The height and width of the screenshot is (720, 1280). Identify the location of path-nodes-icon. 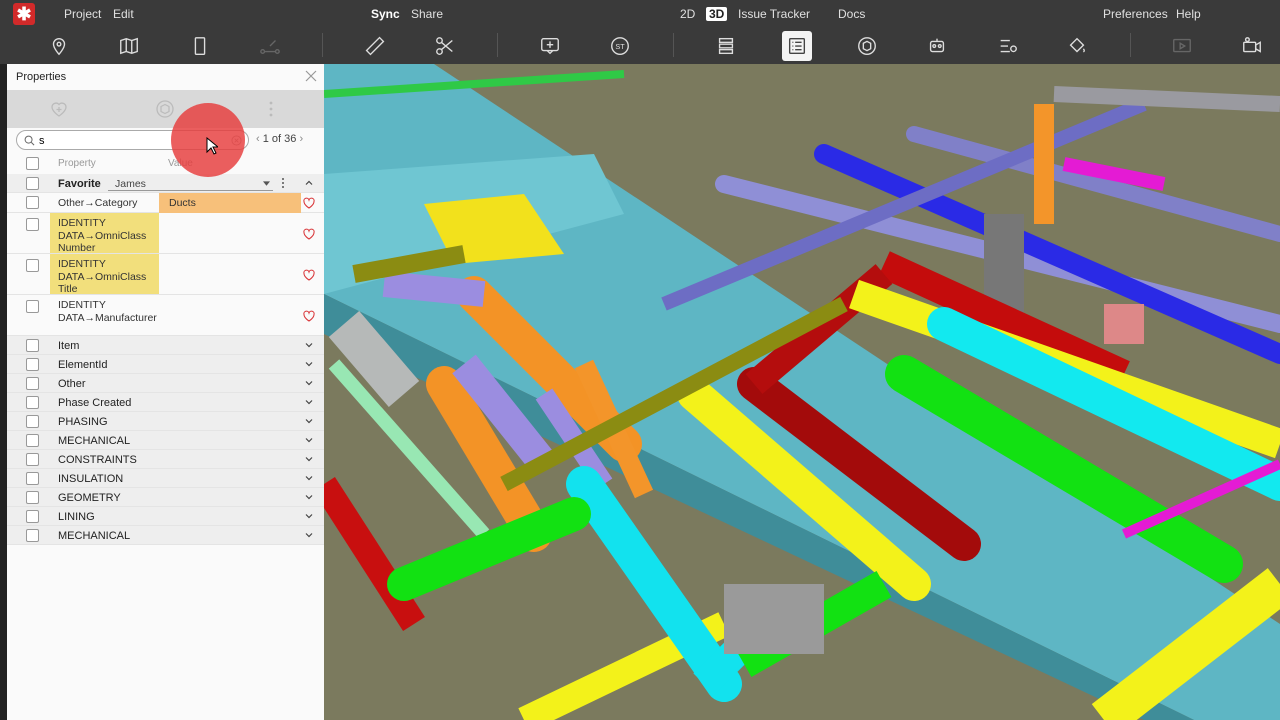
(270, 46).